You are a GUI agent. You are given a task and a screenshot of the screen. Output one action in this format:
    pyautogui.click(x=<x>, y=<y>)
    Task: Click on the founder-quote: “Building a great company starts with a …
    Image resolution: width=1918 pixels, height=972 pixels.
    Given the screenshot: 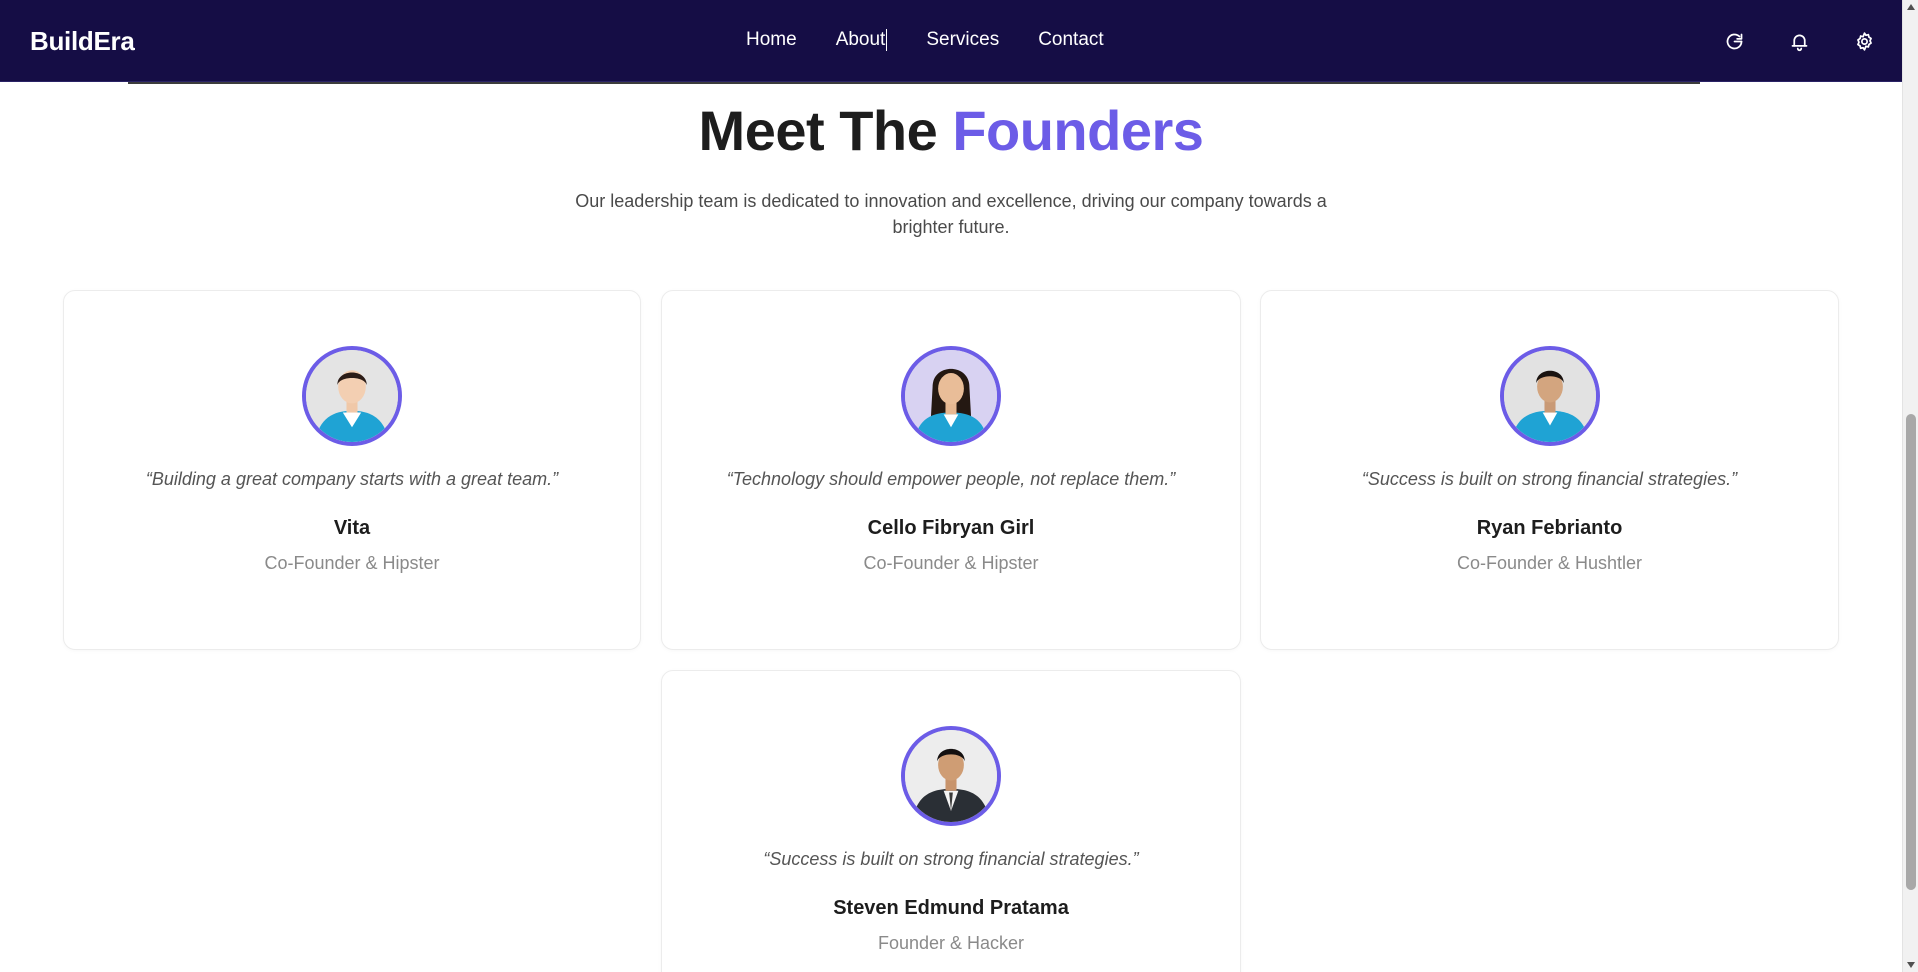 What is the action you would take?
    pyautogui.click(x=352, y=479)
    